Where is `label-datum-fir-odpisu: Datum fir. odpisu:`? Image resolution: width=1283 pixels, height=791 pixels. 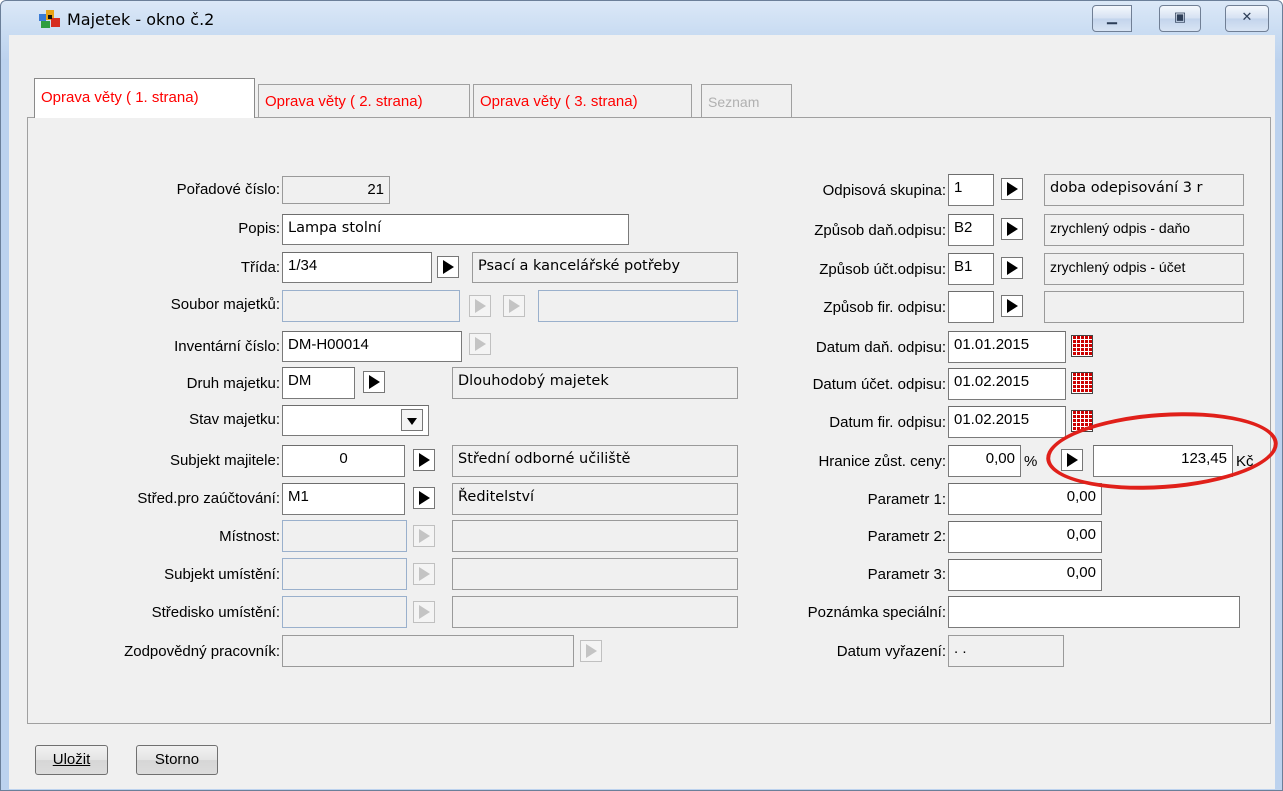
label-datum-fir-odpisu: Datum fir. odpisu: is located at coordinates (887, 422).